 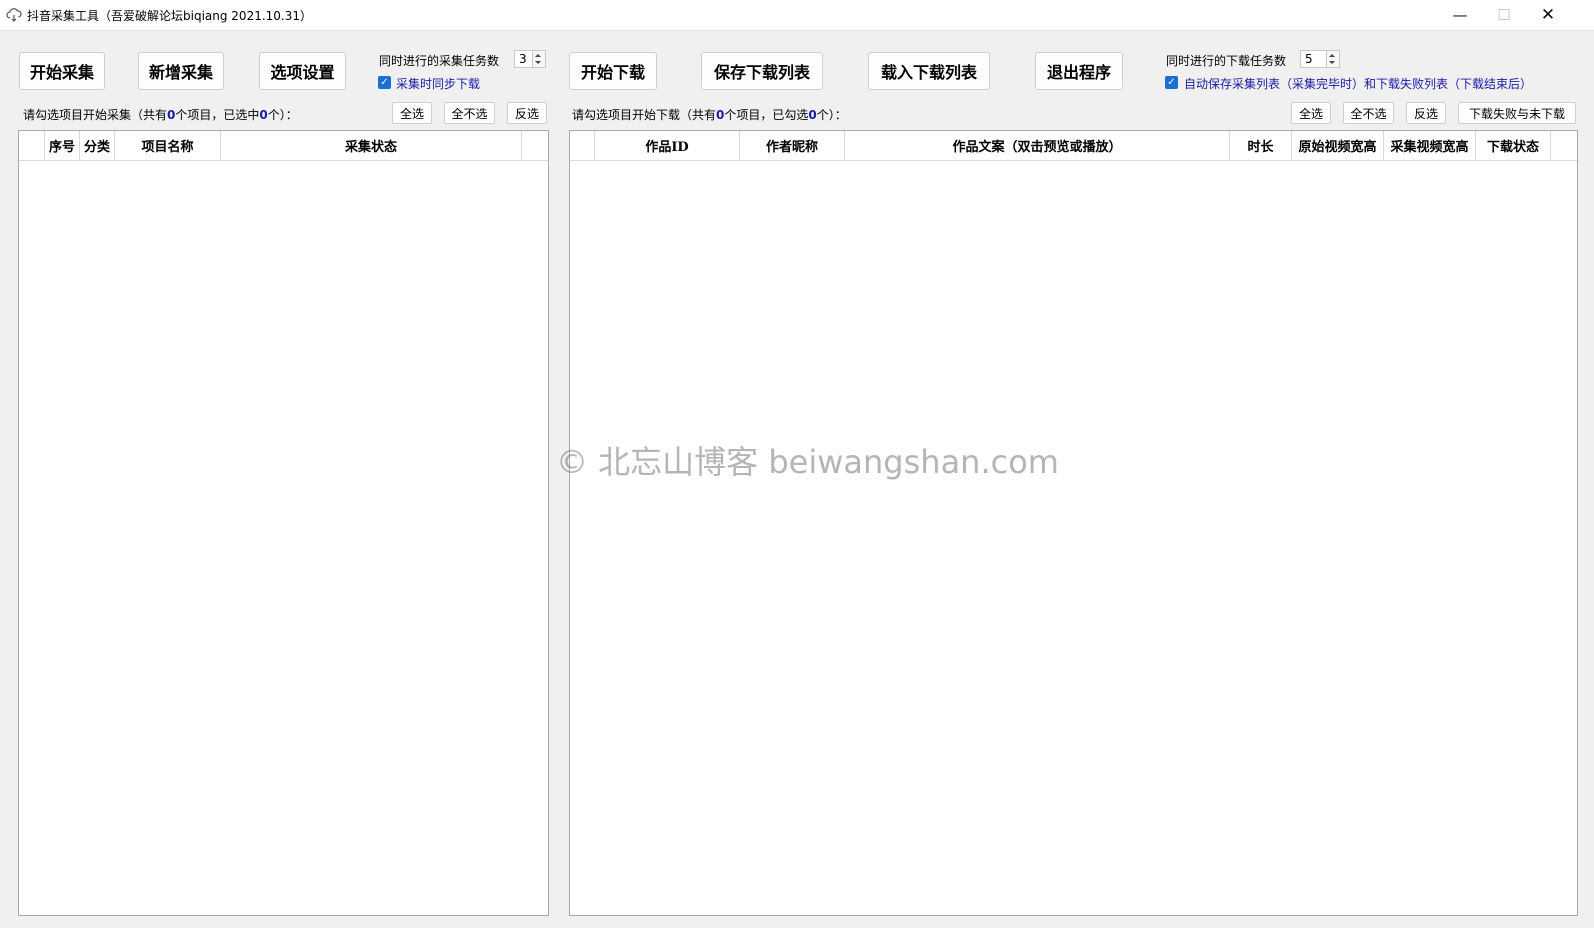 I want to click on minimize-button: —, so click(x=1460, y=15).